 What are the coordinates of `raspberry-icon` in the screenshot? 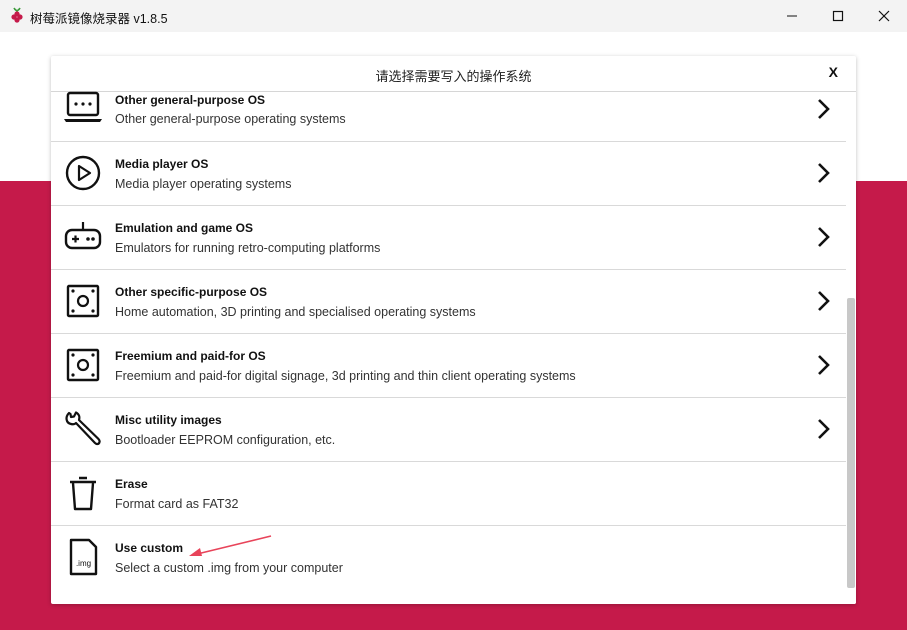 It's located at (17, 15).